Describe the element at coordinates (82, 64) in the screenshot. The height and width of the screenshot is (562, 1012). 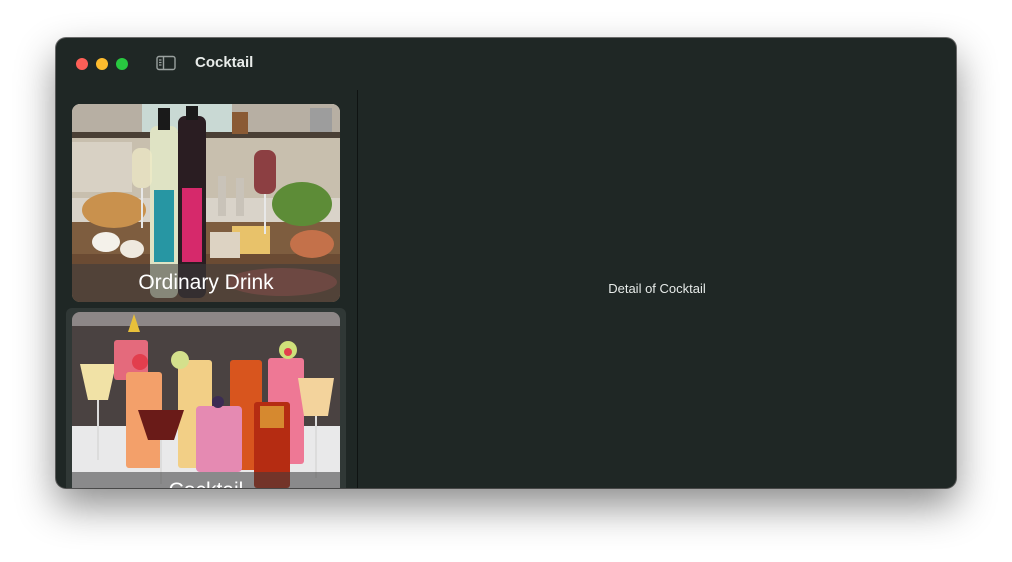
I see `close-window-button` at that location.